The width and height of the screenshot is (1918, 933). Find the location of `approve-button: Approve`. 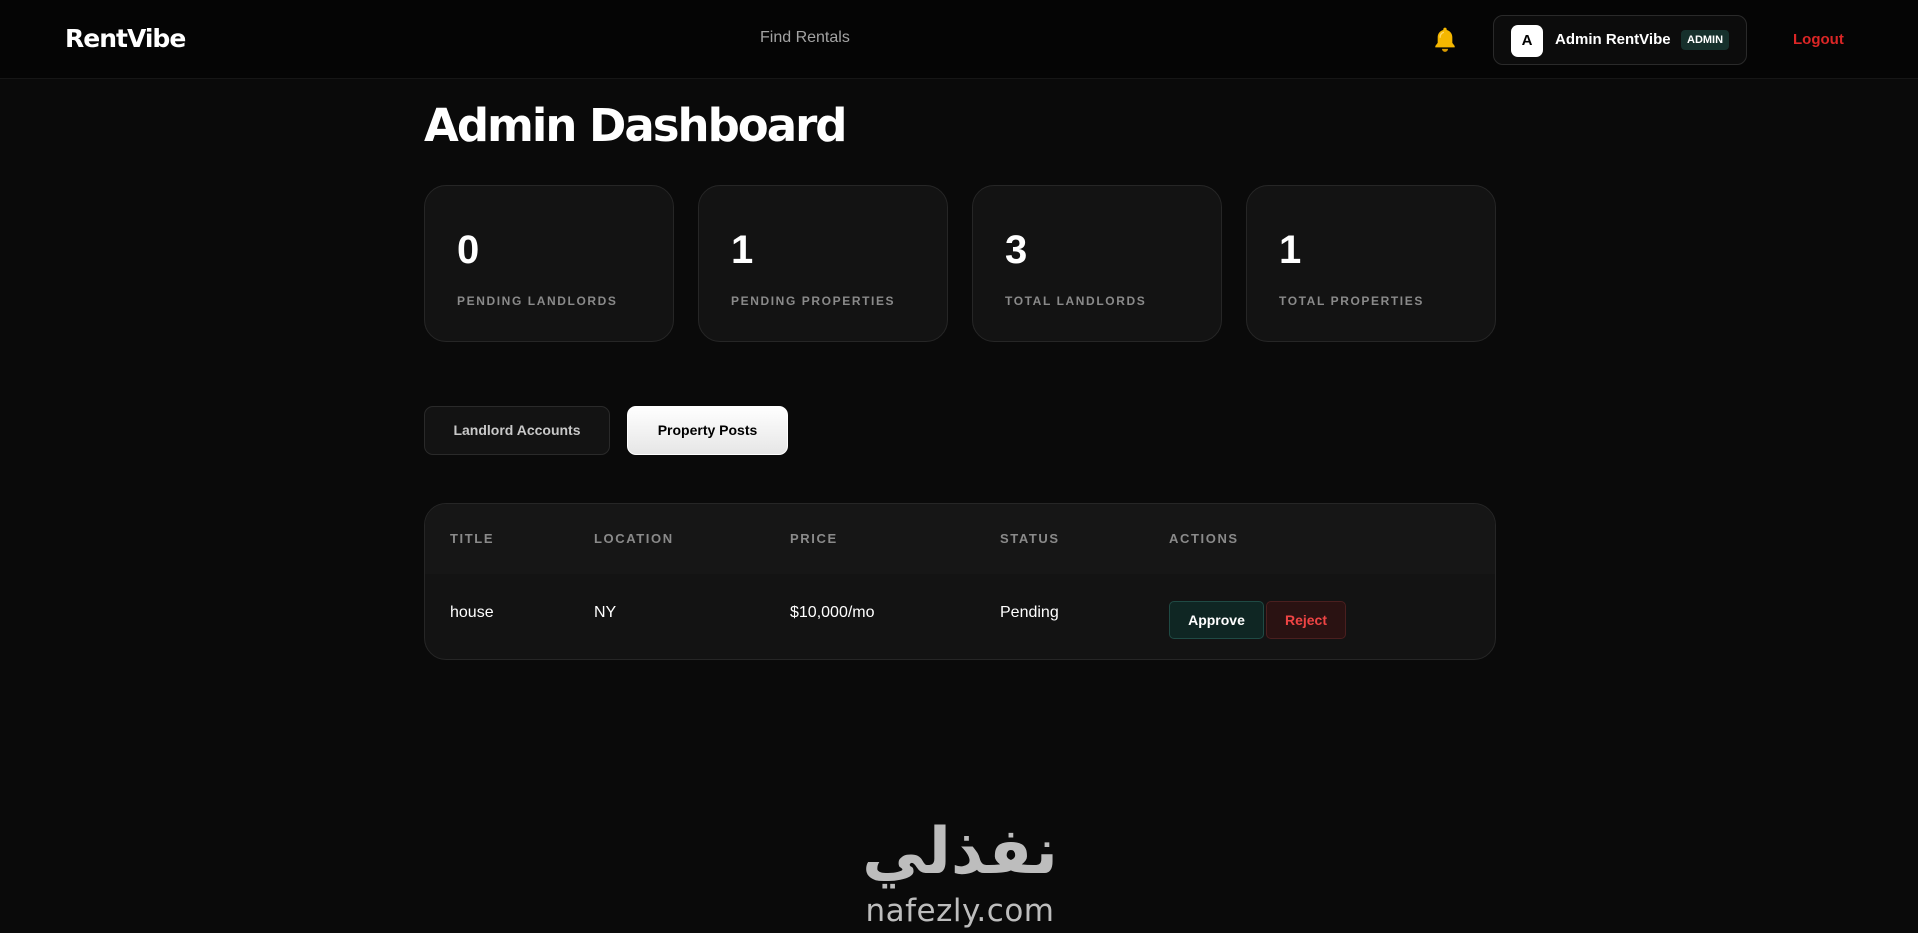

approve-button: Approve is located at coordinates (1216, 620).